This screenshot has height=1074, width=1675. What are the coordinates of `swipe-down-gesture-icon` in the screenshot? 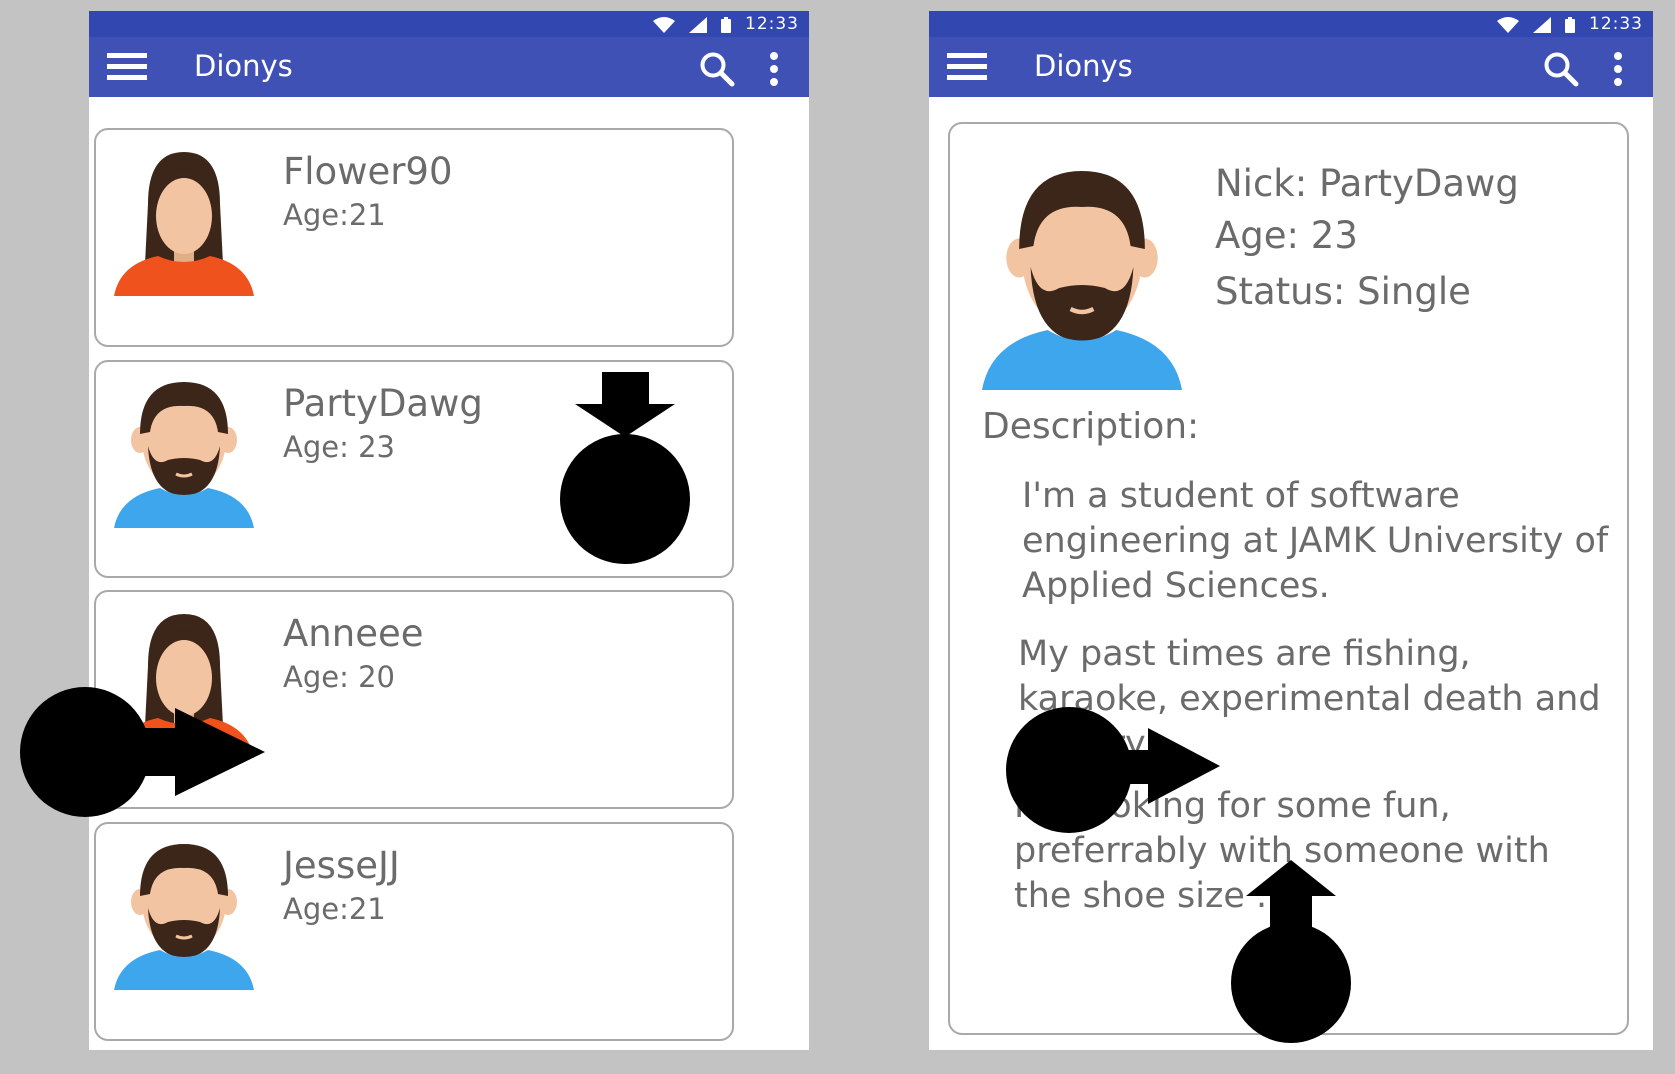 It's located at (625, 468).